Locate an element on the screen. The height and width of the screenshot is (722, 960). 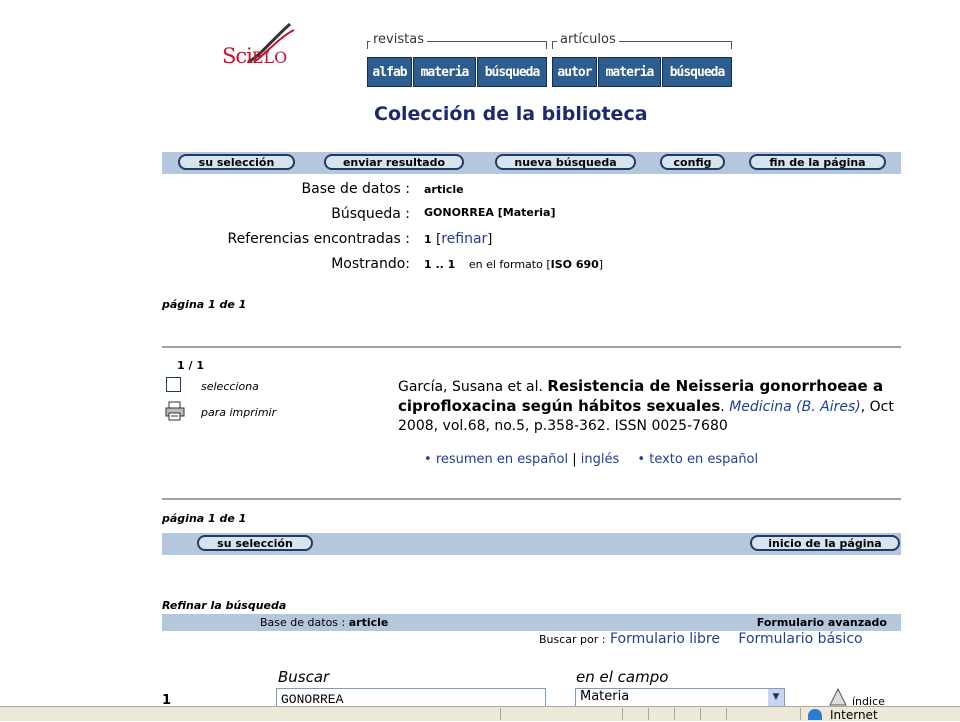
revistas-alfab-button: alfab is located at coordinates (389, 72).